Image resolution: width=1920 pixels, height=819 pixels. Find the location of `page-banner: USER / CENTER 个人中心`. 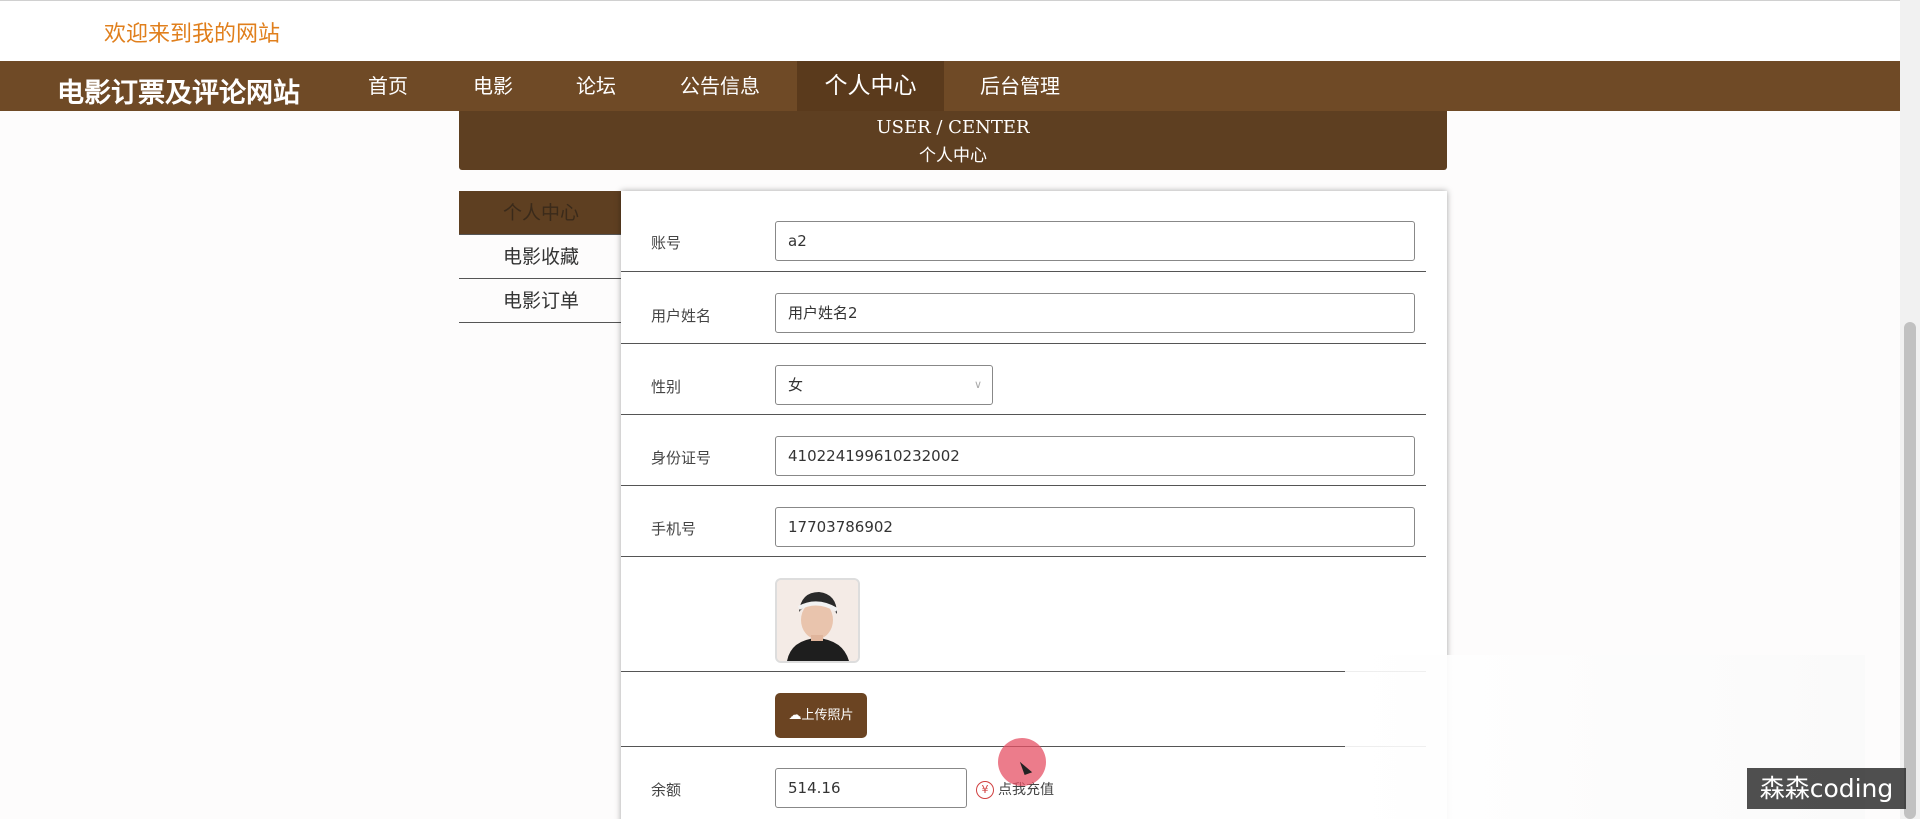

page-banner: USER / CENTER 个人中心 is located at coordinates (953, 140).